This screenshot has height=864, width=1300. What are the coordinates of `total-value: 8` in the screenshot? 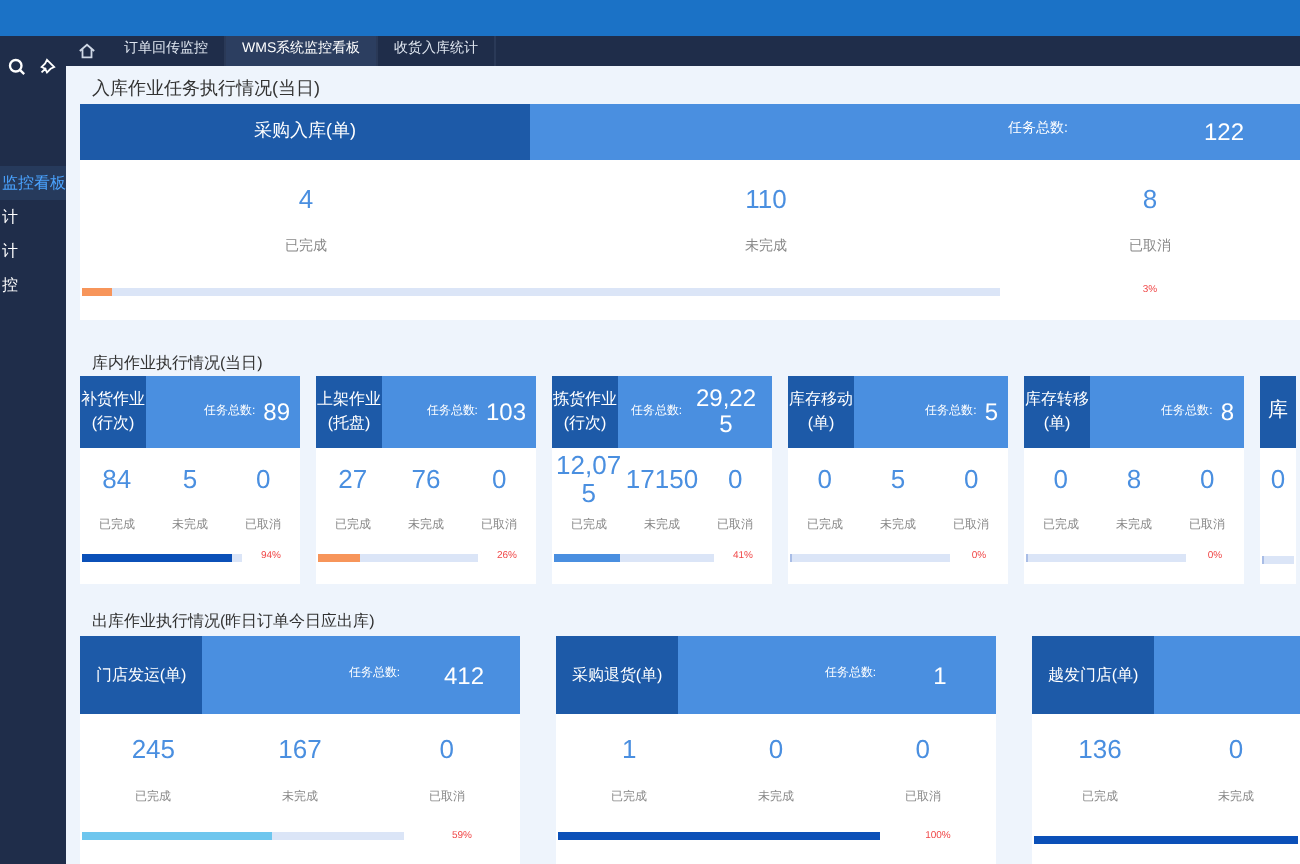 It's located at (1227, 412).